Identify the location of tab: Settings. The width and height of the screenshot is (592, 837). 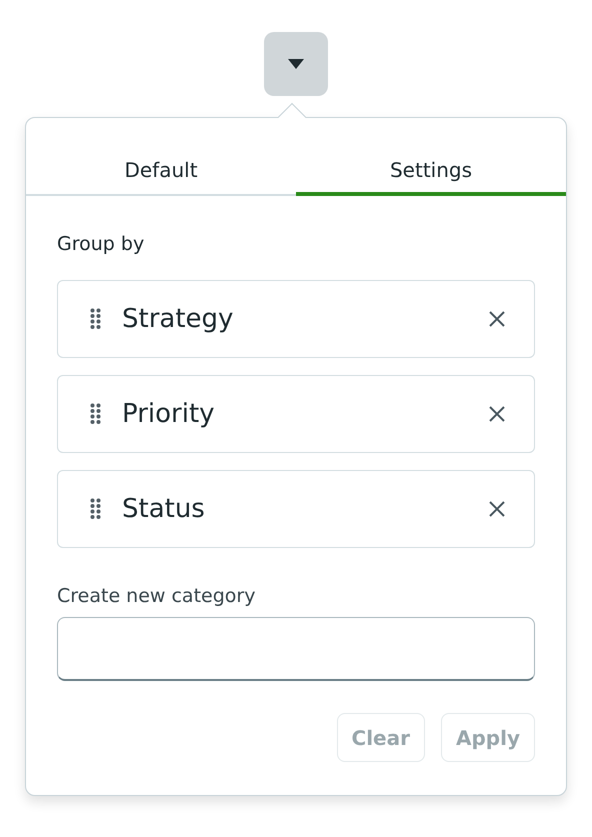
(431, 172).